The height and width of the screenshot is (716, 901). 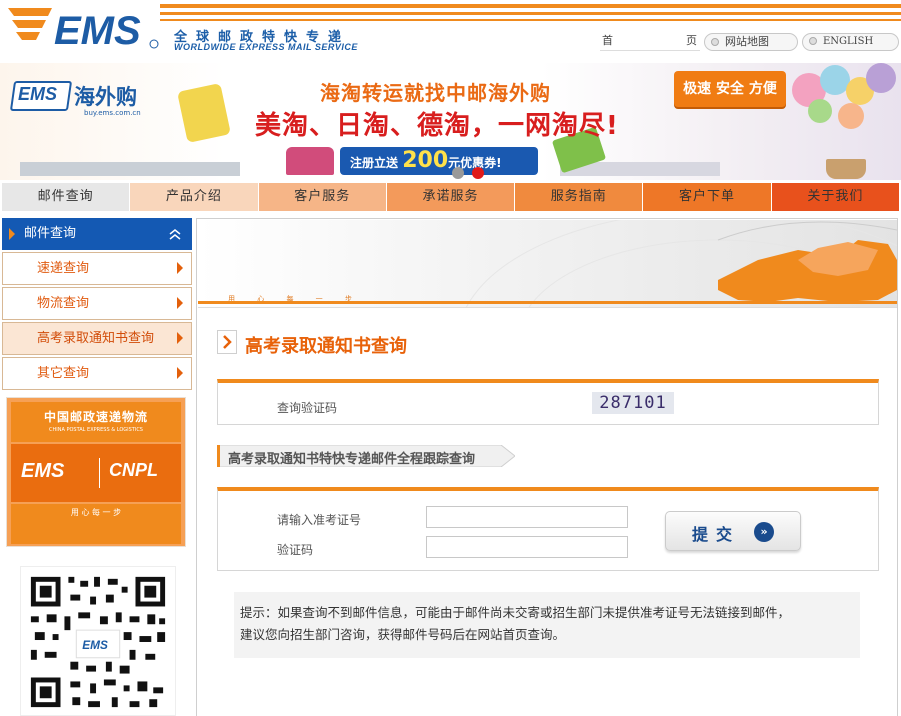 I want to click on nav-item-label: 产品介绍, so click(x=193, y=196).